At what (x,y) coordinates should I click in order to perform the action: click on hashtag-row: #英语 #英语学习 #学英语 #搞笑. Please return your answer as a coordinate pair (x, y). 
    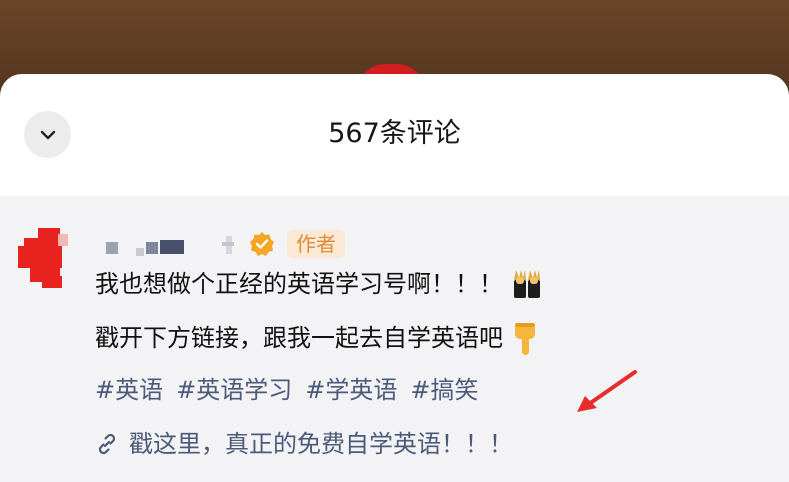
    Looking at the image, I should click on (293, 390).